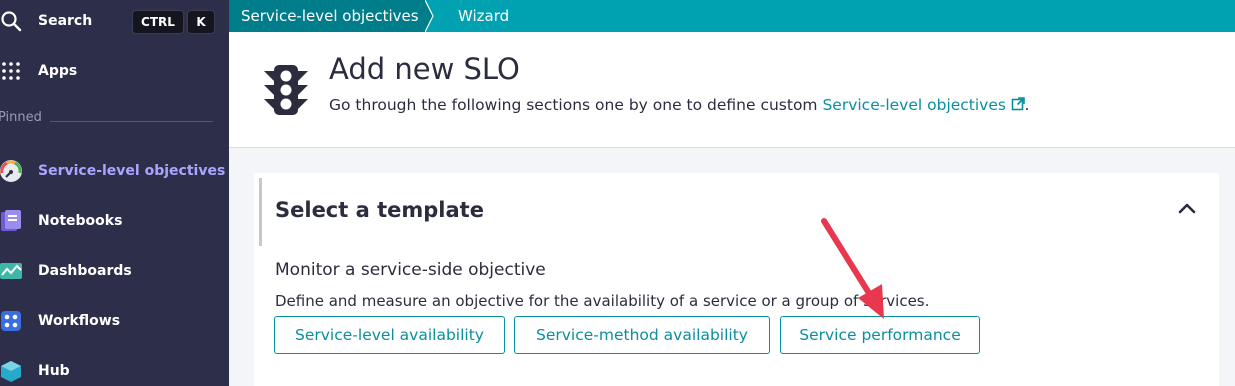 This screenshot has height=386, width=1235. What do you see at coordinates (132, 171) in the screenshot?
I see `sidebar-item-label: Service-level objectives` at bounding box center [132, 171].